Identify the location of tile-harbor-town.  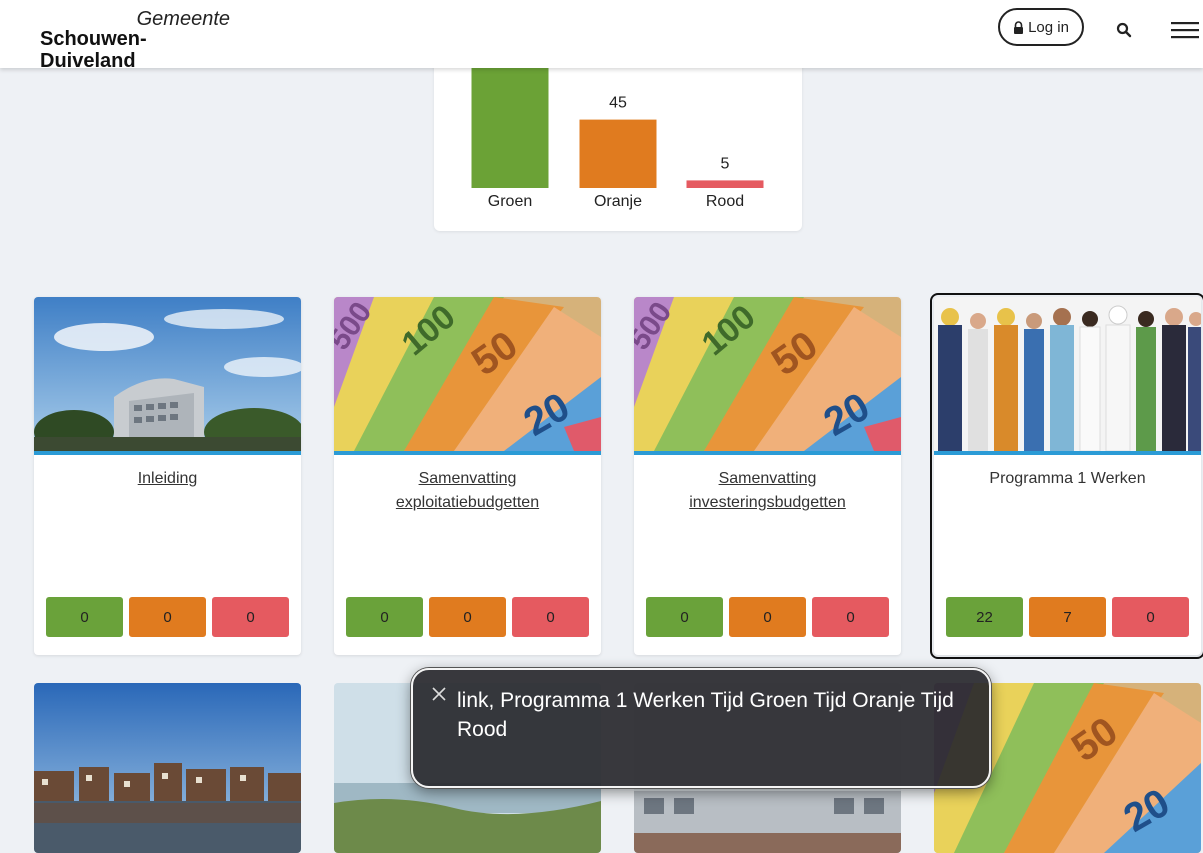
(167, 768).